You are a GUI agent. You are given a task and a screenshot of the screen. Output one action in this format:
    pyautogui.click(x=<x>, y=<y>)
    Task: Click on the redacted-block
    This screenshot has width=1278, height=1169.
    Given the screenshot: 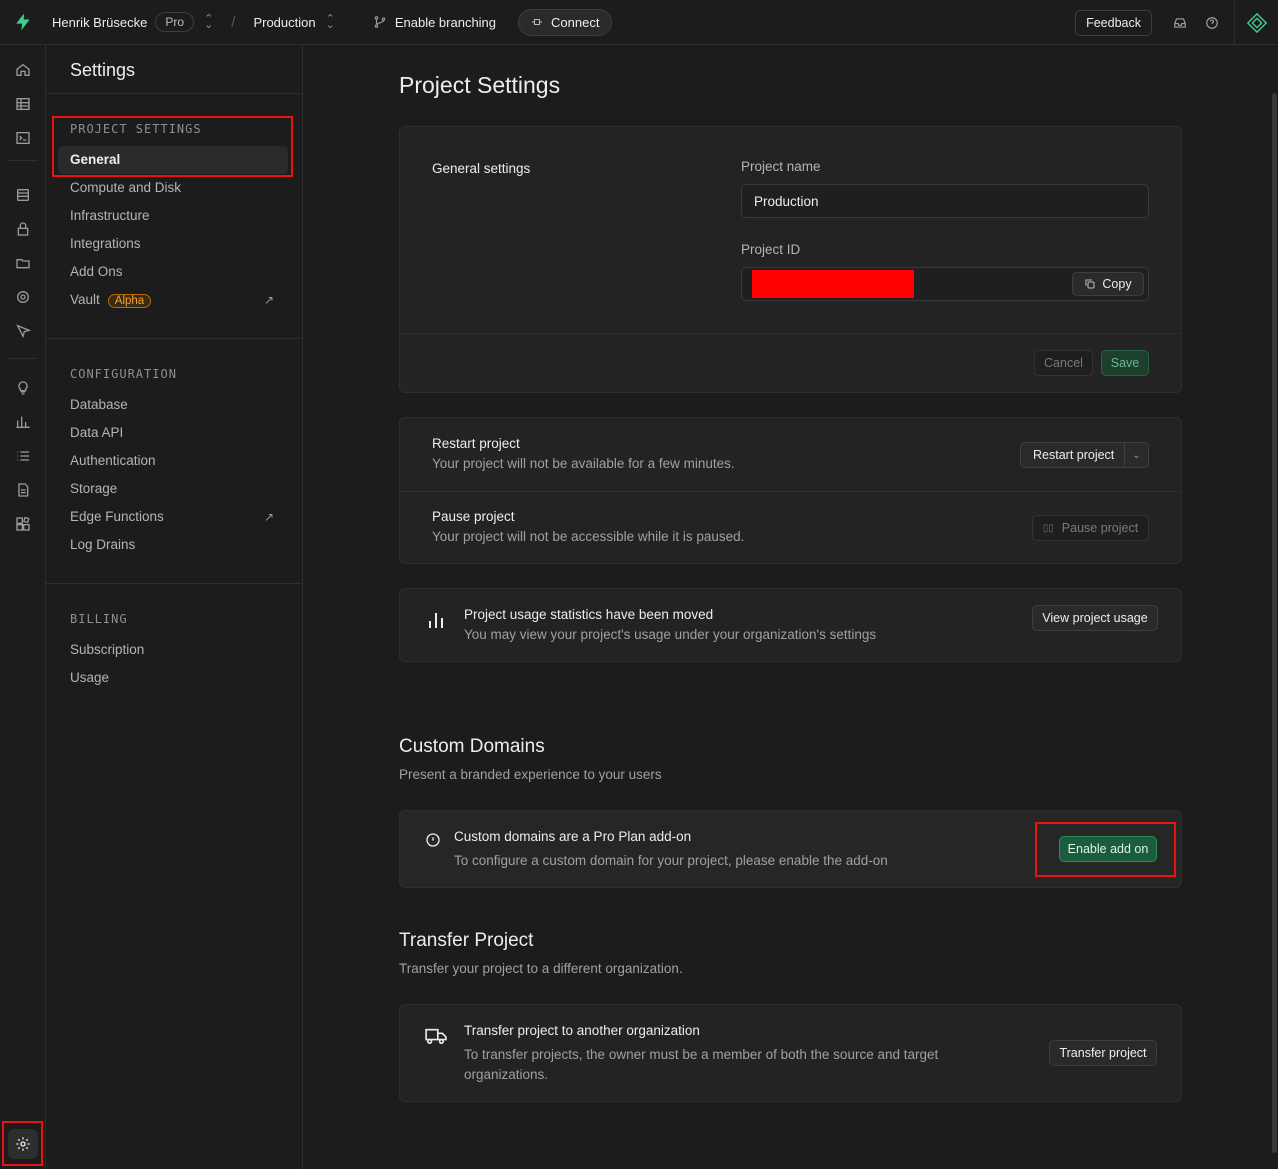 What is the action you would take?
    pyautogui.click(x=833, y=284)
    